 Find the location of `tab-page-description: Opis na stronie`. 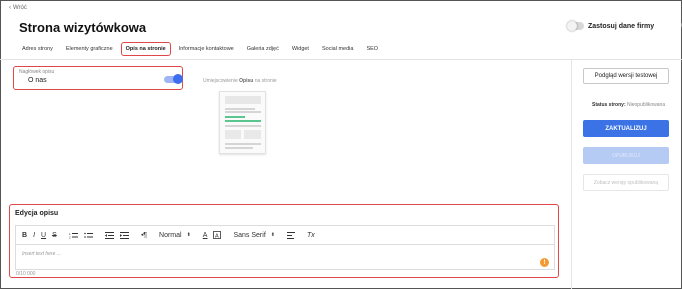

tab-page-description: Opis na stronie is located at coordinates (145, 49).